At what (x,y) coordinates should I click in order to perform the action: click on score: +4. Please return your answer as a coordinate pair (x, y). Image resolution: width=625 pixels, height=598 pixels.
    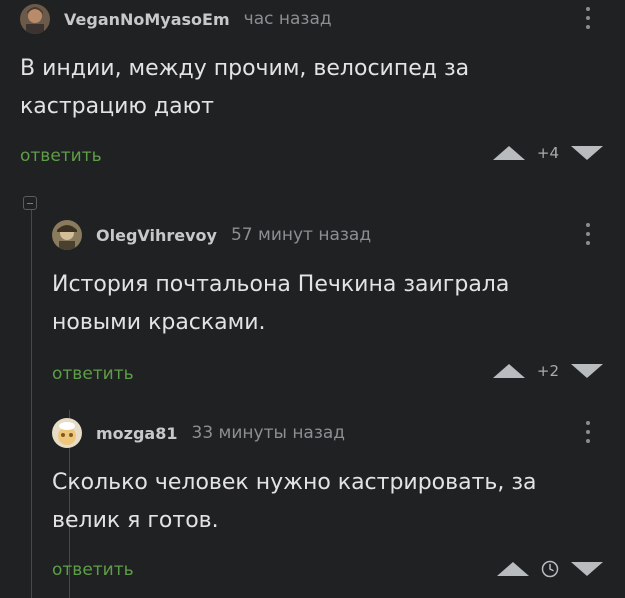
    Looking at the image, I should click on (547, 153).